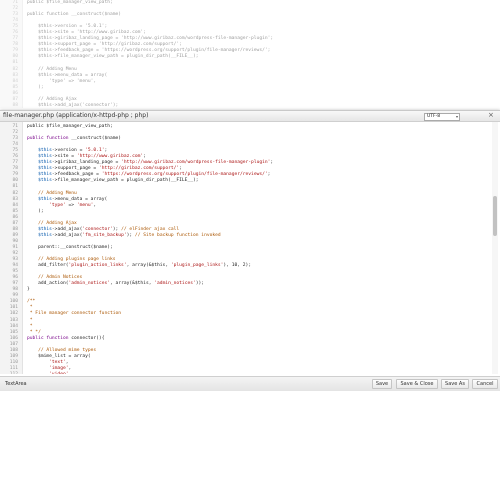 The image size is (500, 500). Describe the element at coordinates (74, 314) in the screenshot. I see `code-token: * File manager connector function` at that location.